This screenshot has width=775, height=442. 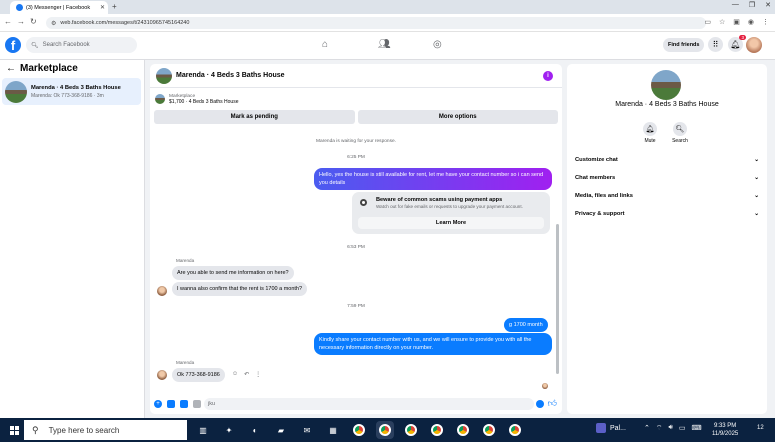 What do you see at coordinates (33, 21) in the screenshot?
I see `reload-icon: ↻` at bounding box center [33, 21].